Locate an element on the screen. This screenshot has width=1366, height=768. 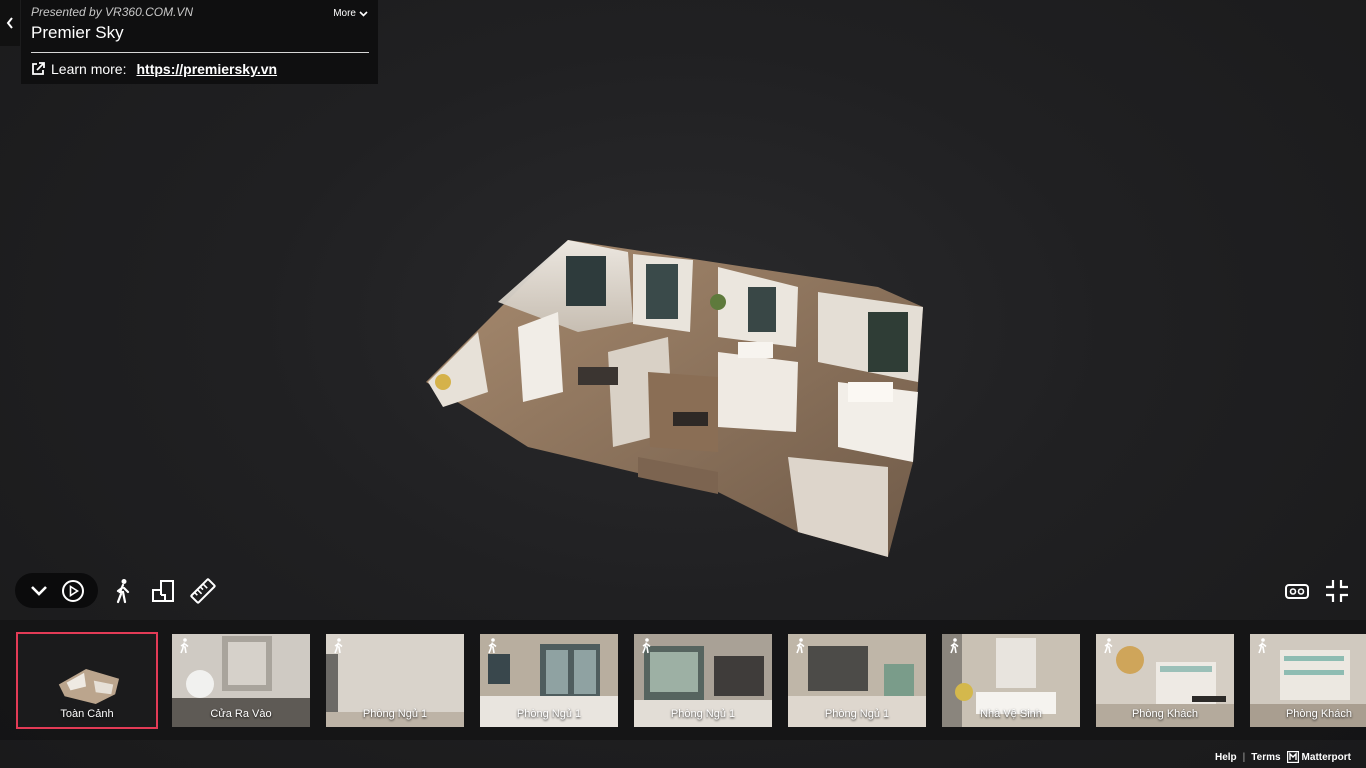
presented-by: Presented by VR360.COM.VN is located at coordinates (112, 12).